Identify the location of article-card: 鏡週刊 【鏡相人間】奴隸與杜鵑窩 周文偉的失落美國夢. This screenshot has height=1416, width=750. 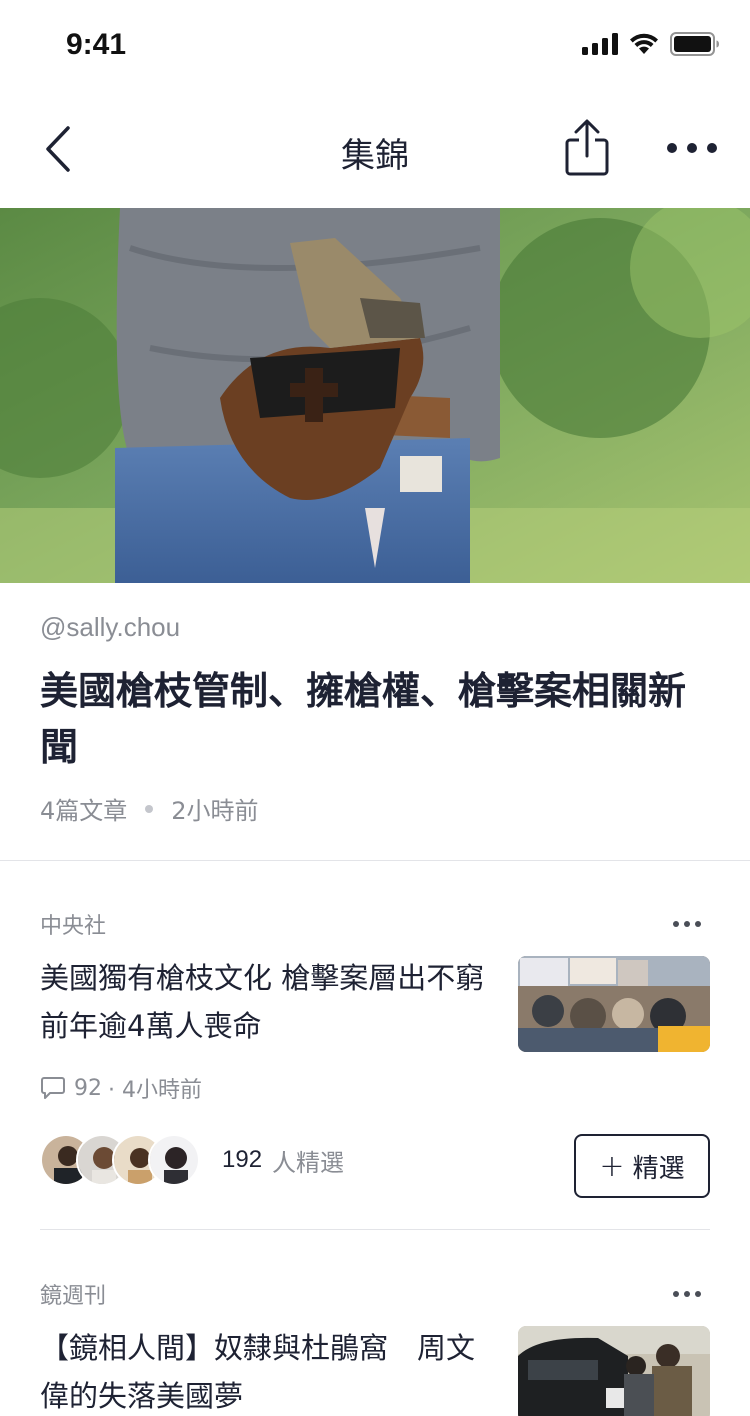
(375, 1347).